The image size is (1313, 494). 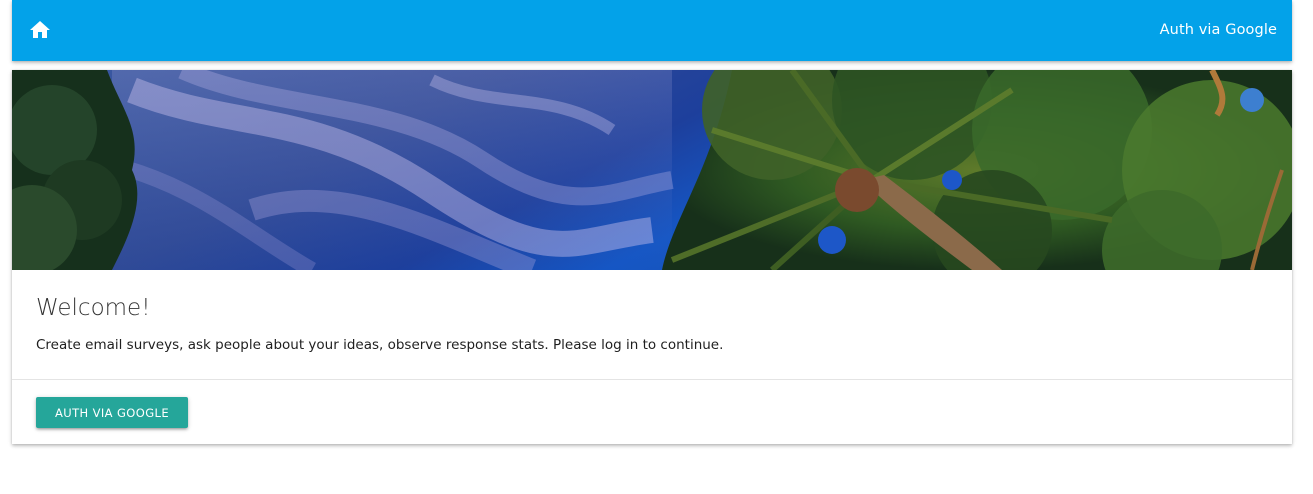 What do you see at coordinates (652, 412) in the screenshot?
I see `card-action: Auth via Google` at bounding box center [652, 412].